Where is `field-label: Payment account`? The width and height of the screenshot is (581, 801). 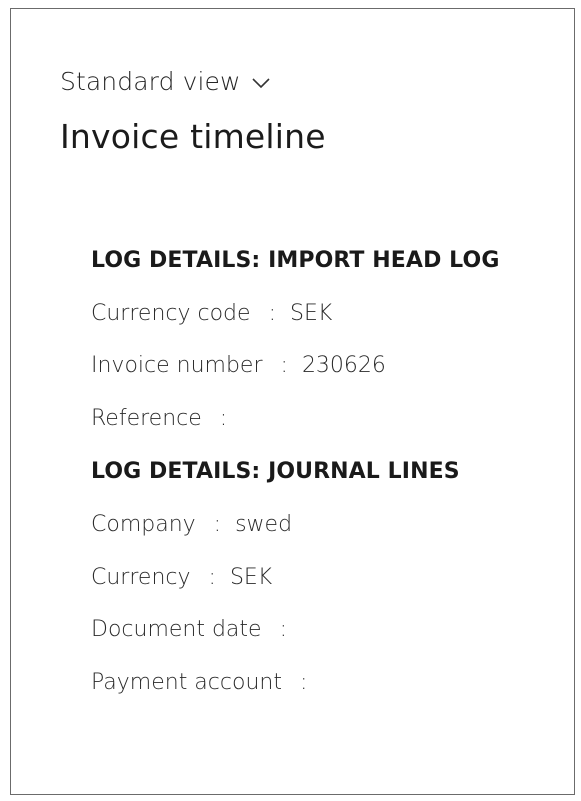
field-label: Payment account is located at coordinates (186, 683).